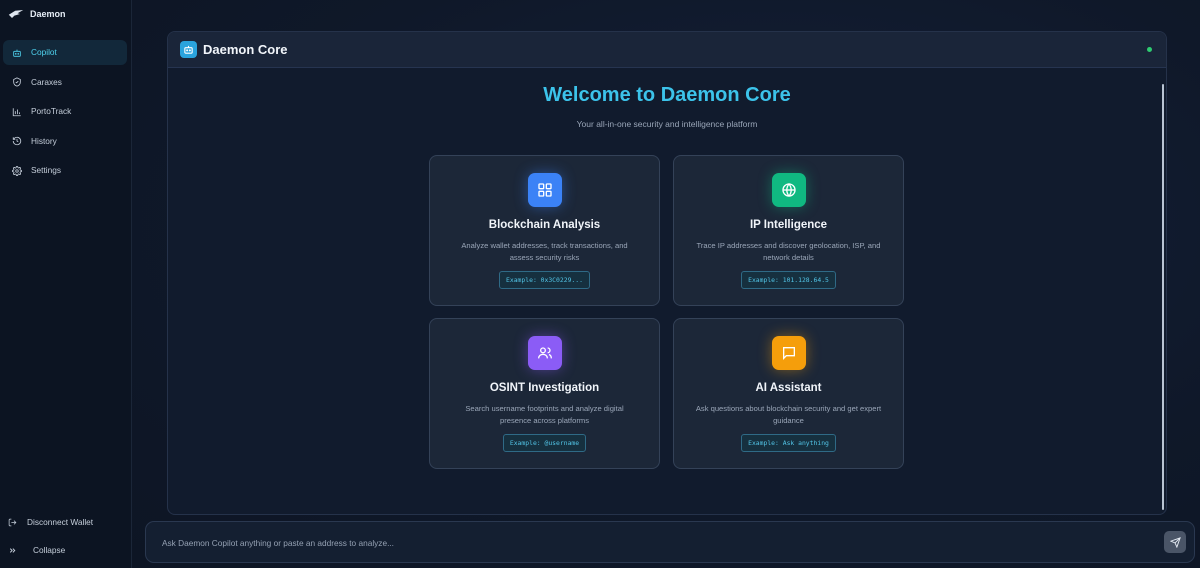 The height and width of the screenshot is (568, 1200). I want to click on sidebar-item-label: History, so click(44, 140).